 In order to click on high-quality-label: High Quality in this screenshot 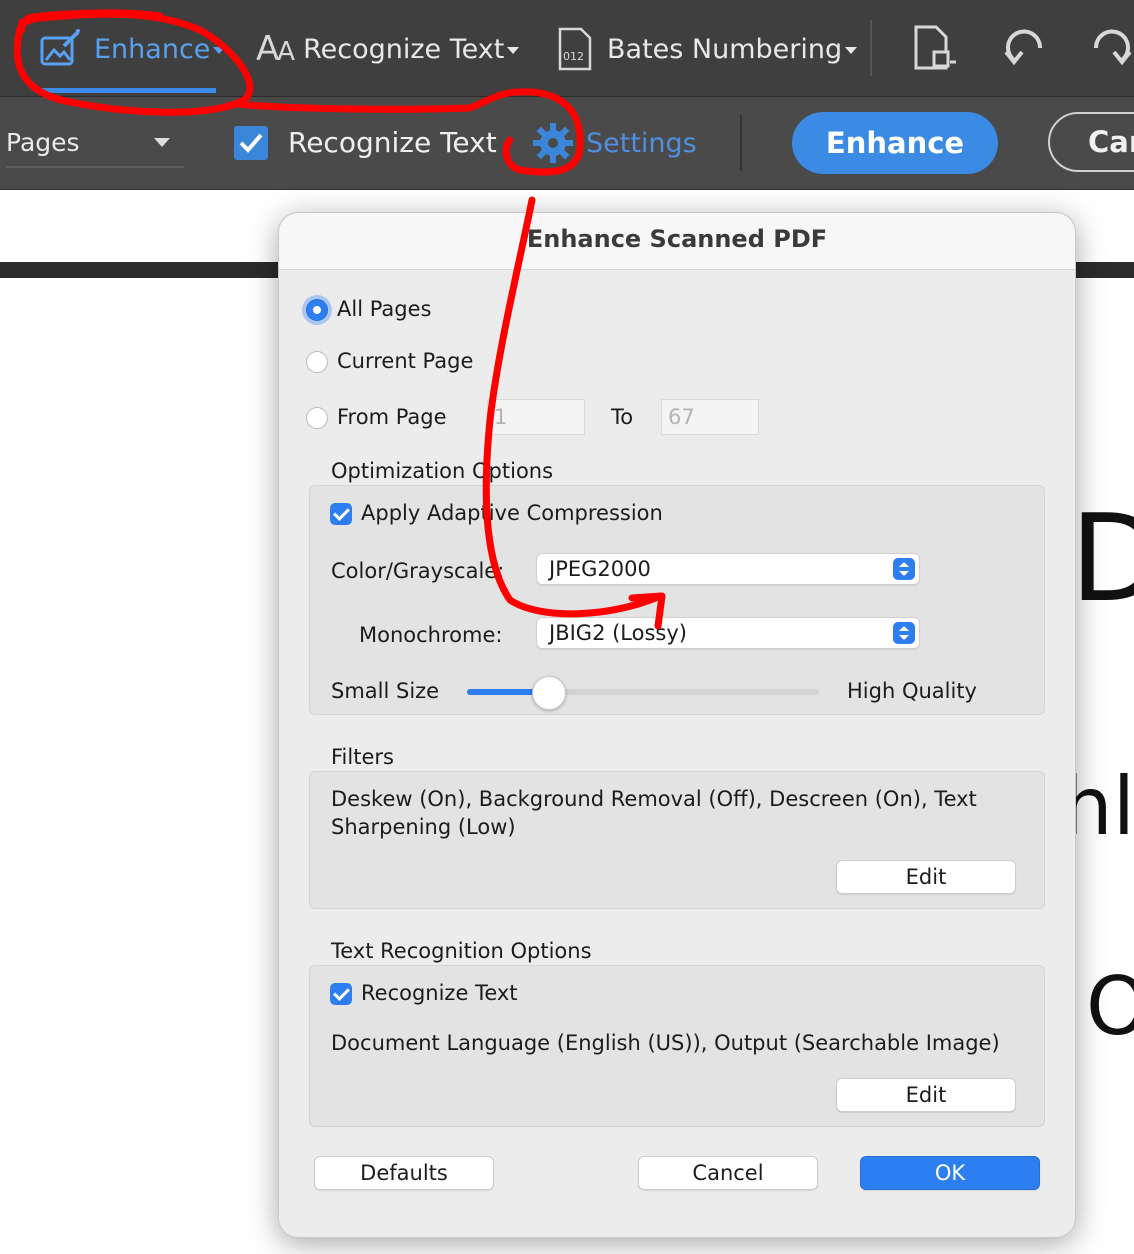, I will do `click(912, 691)`.